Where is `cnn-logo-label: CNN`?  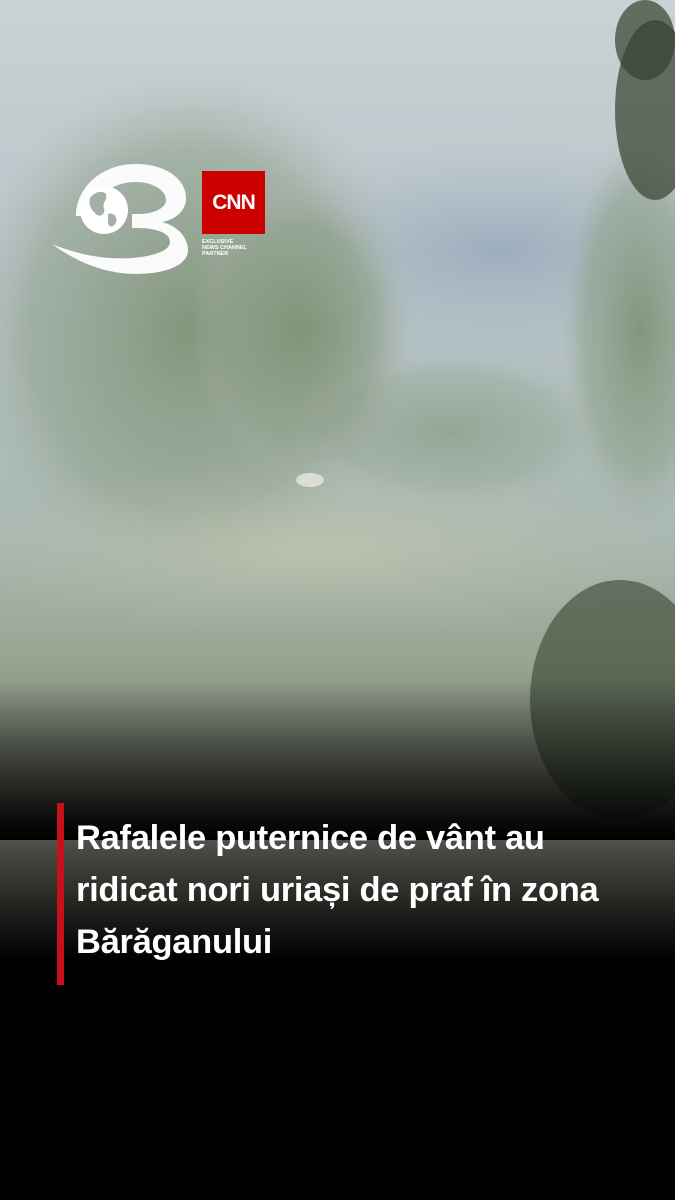 cnn-logo-label: CNN is located at coordinates (234, 202).